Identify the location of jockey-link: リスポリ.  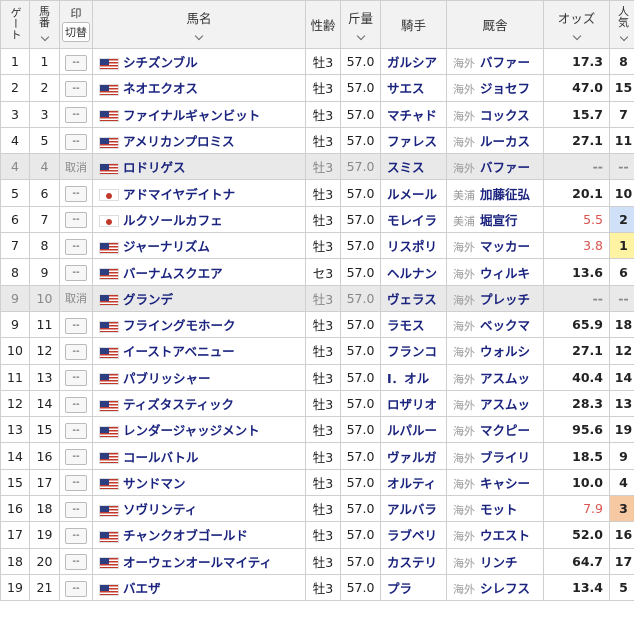
(412, 246).